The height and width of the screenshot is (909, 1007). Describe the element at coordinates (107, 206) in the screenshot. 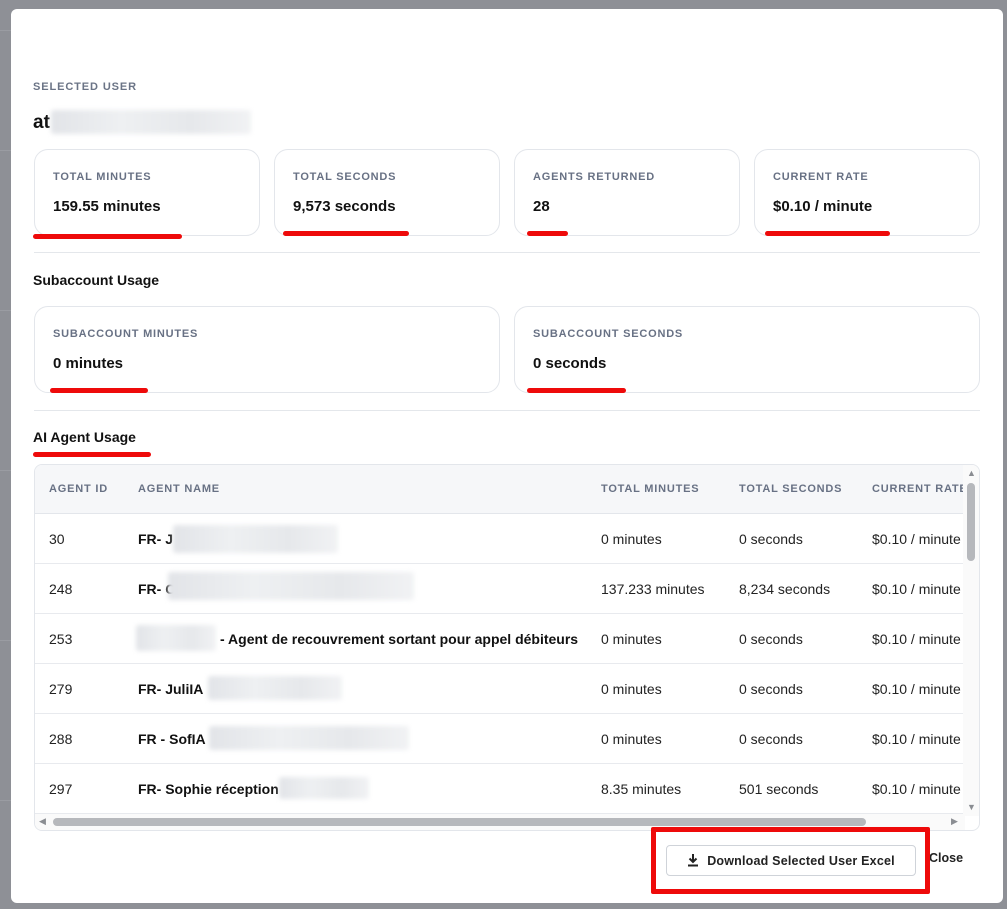

I see `stat-value: 159.55 minutes` at that location.